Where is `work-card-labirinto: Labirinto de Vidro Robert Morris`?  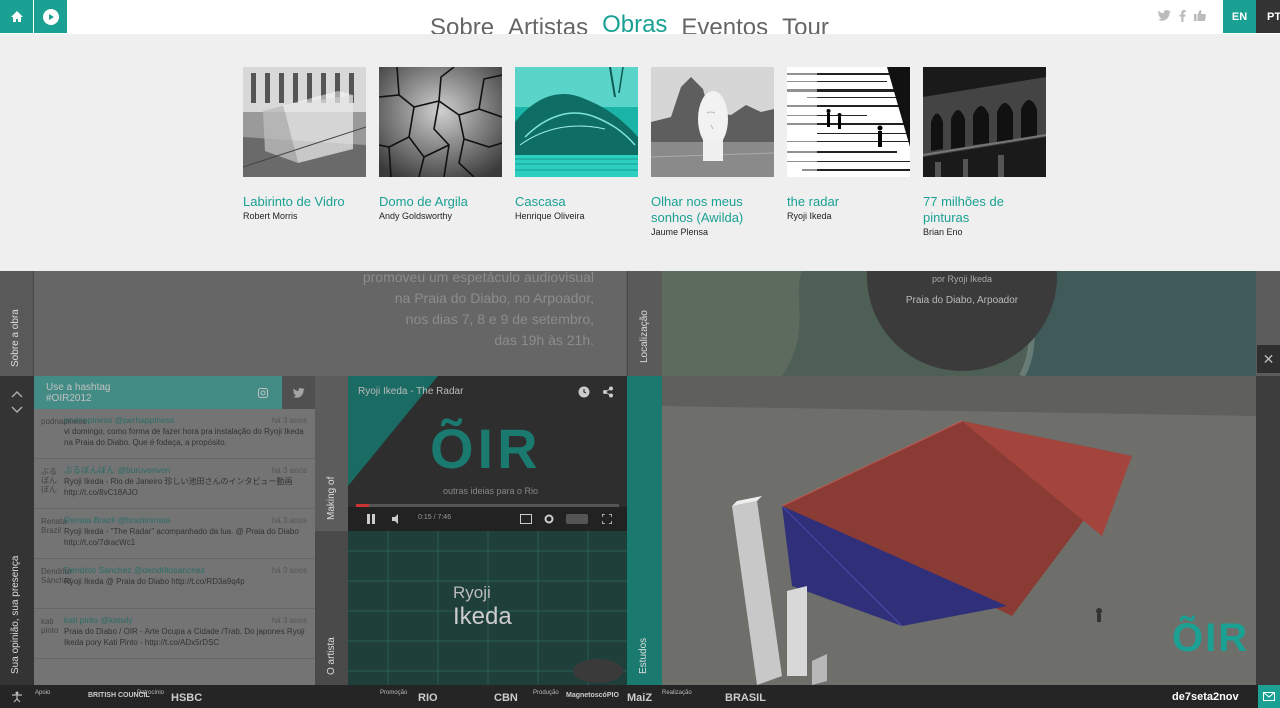
work-card-labirinto: Labirinto de Vidro Robert Morris is located at coordinates (304, 144).